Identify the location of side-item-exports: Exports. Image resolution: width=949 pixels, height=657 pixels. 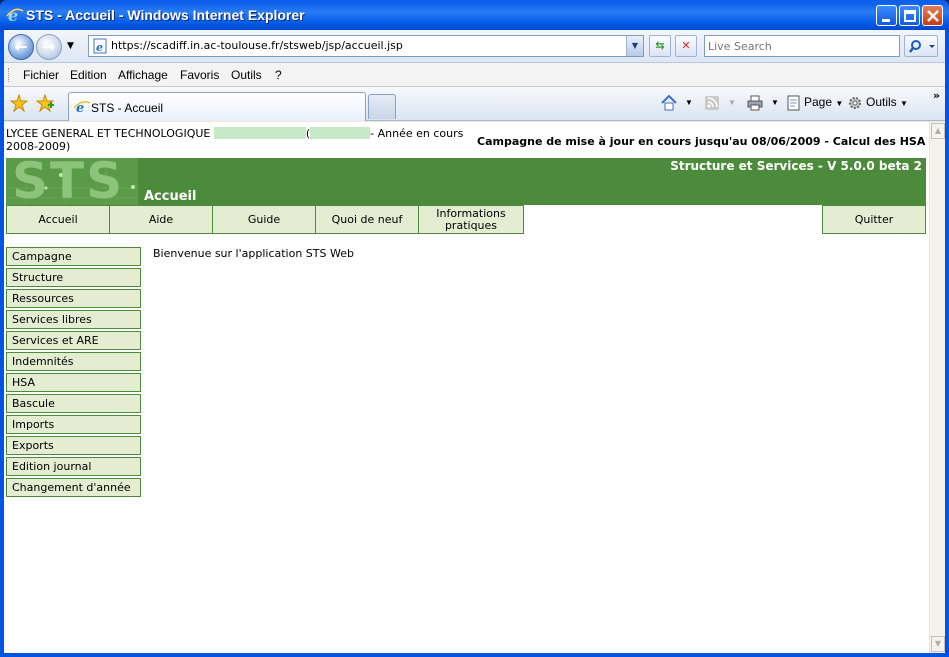
(73, 445).